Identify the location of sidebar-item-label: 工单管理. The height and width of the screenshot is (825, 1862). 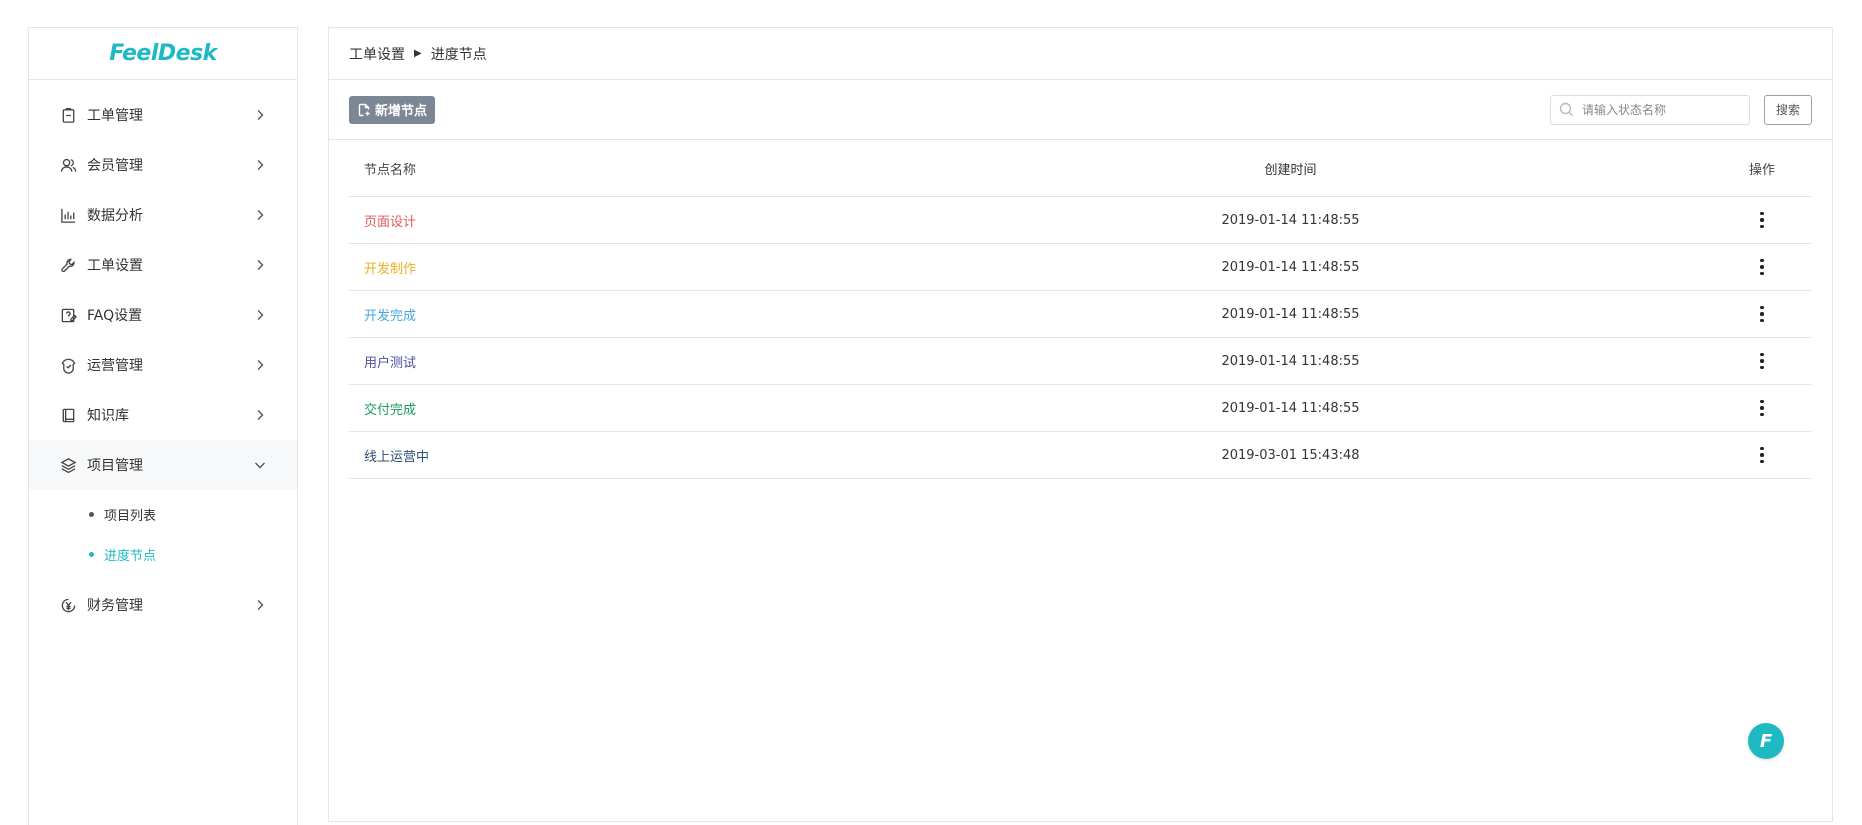
(115, 116).